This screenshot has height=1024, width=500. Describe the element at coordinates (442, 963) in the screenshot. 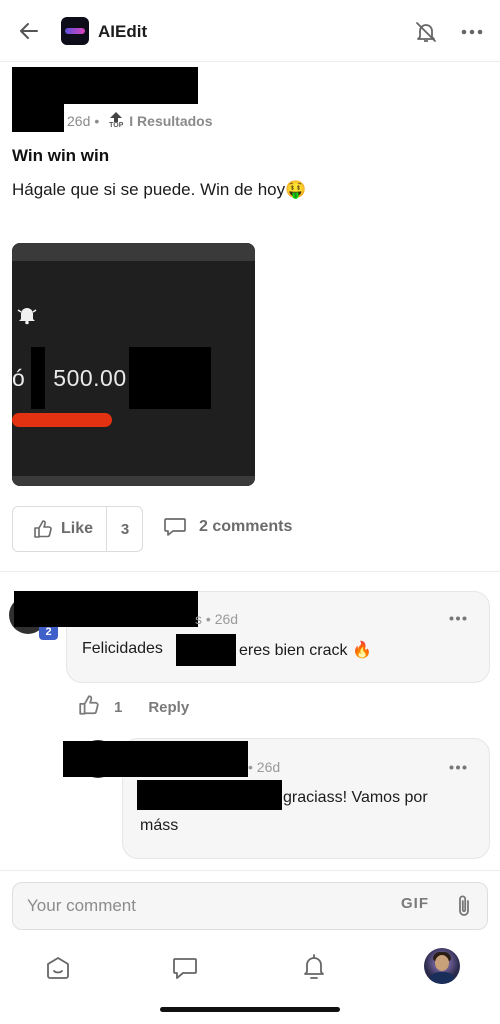

I see `avatar-face` at that location.